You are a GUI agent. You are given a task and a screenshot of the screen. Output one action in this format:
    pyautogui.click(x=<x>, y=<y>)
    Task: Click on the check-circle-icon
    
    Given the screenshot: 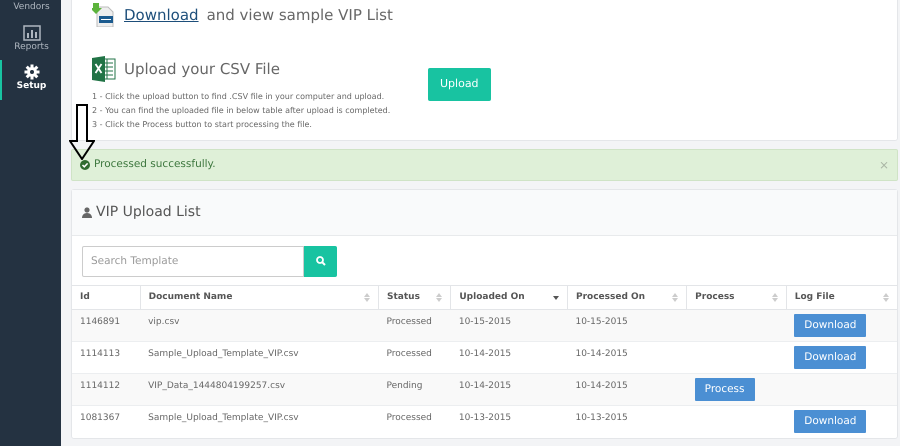 What is the action you would take?
    pyautogui.click(x=85, y=165)
    